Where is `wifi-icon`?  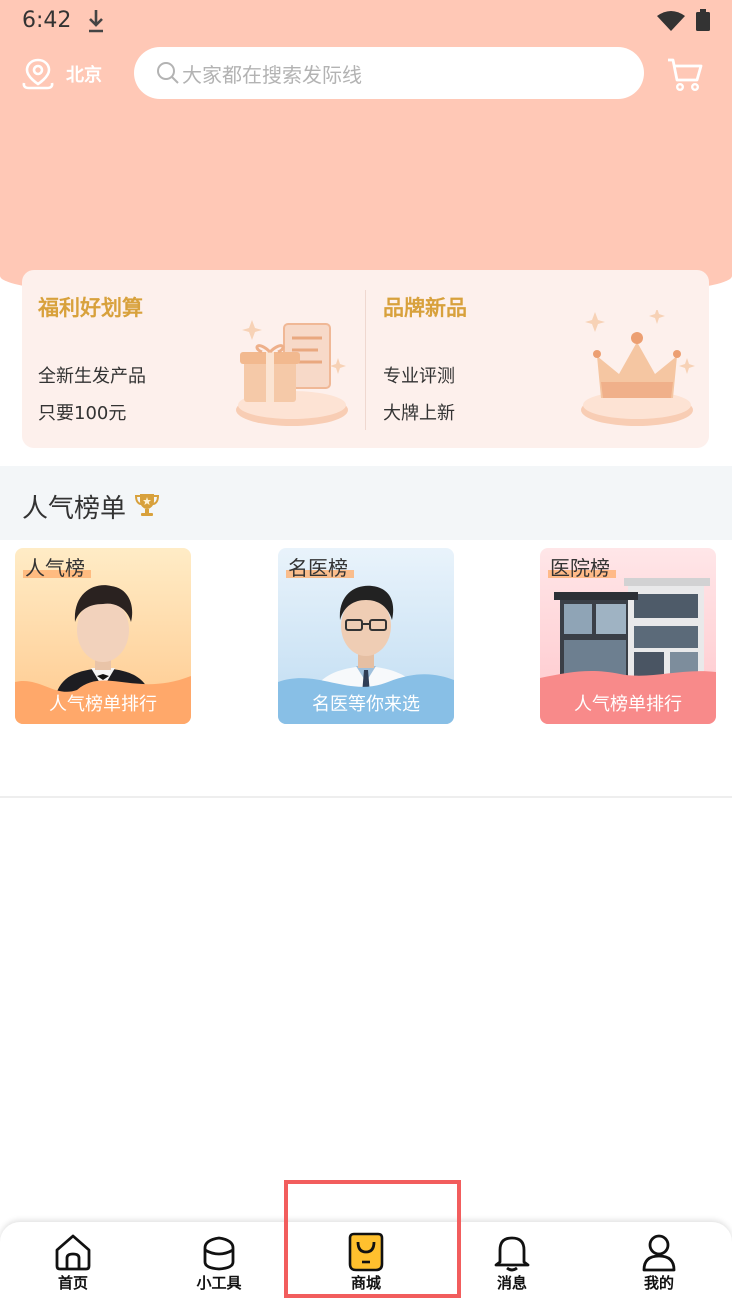
wifi-icon is located at coordinates (671, 21).